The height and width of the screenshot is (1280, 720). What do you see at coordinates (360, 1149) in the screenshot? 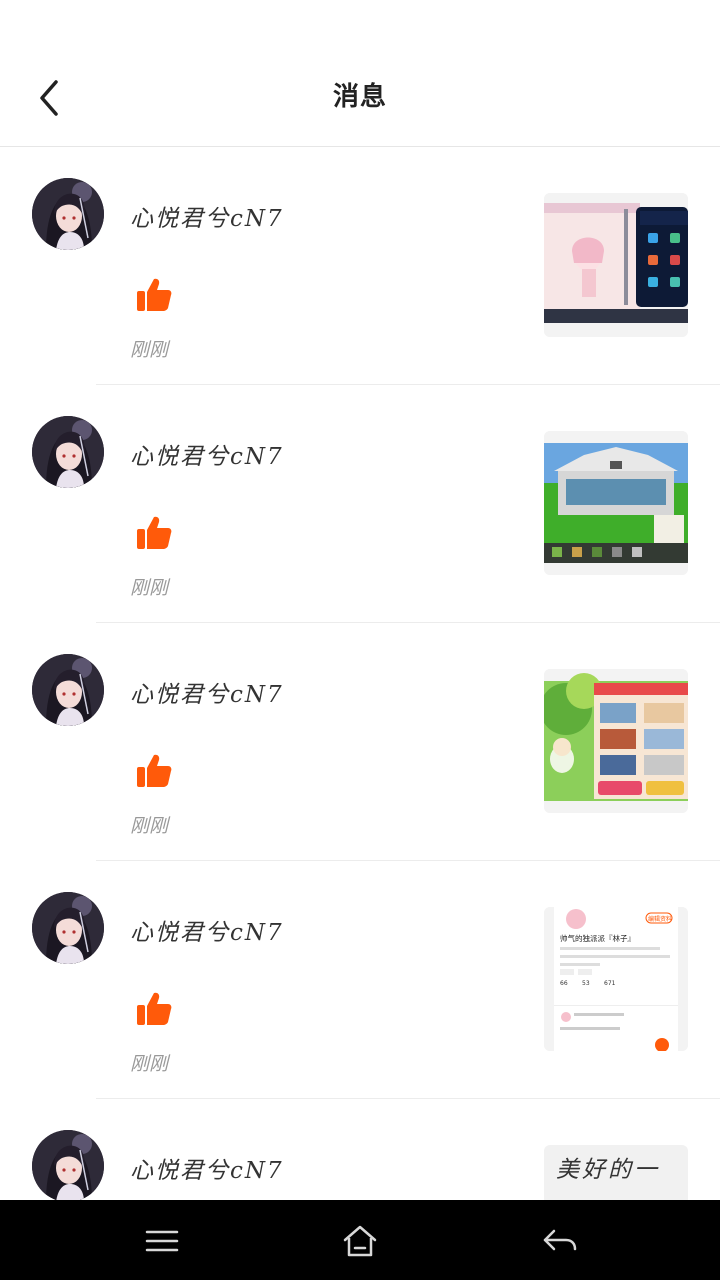
I see `list-item: 心悦君兮cN7 刚刚 美好的一` at bounding box center [360, 1149].